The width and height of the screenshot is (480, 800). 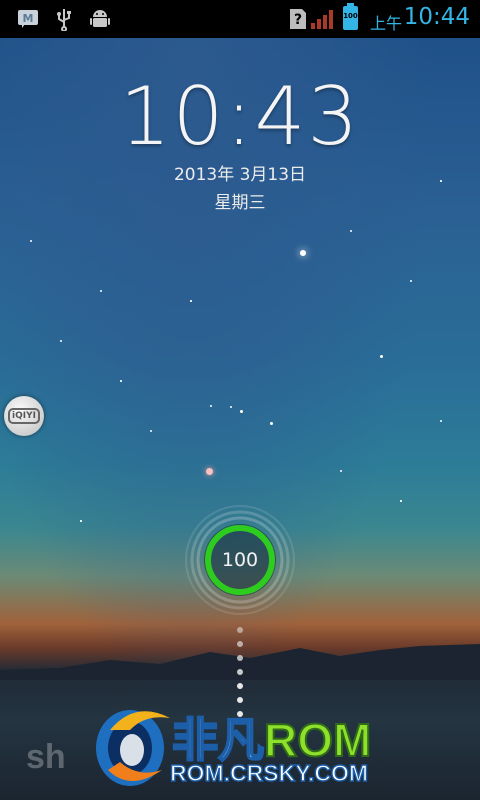 What do you see at coordinates (240, 203) in the screenshot?
I see `lockscreen-weekday: 星期三` at bounding box center [240, 203].